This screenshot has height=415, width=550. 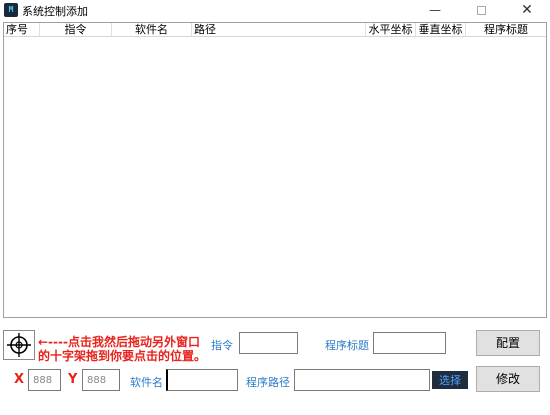 What do you see at coordinates (122, 356) in the screenshot?
I see `instruction-line-2: 的十字架拖到你要点击的位置。` at bounding box center [122, 356].